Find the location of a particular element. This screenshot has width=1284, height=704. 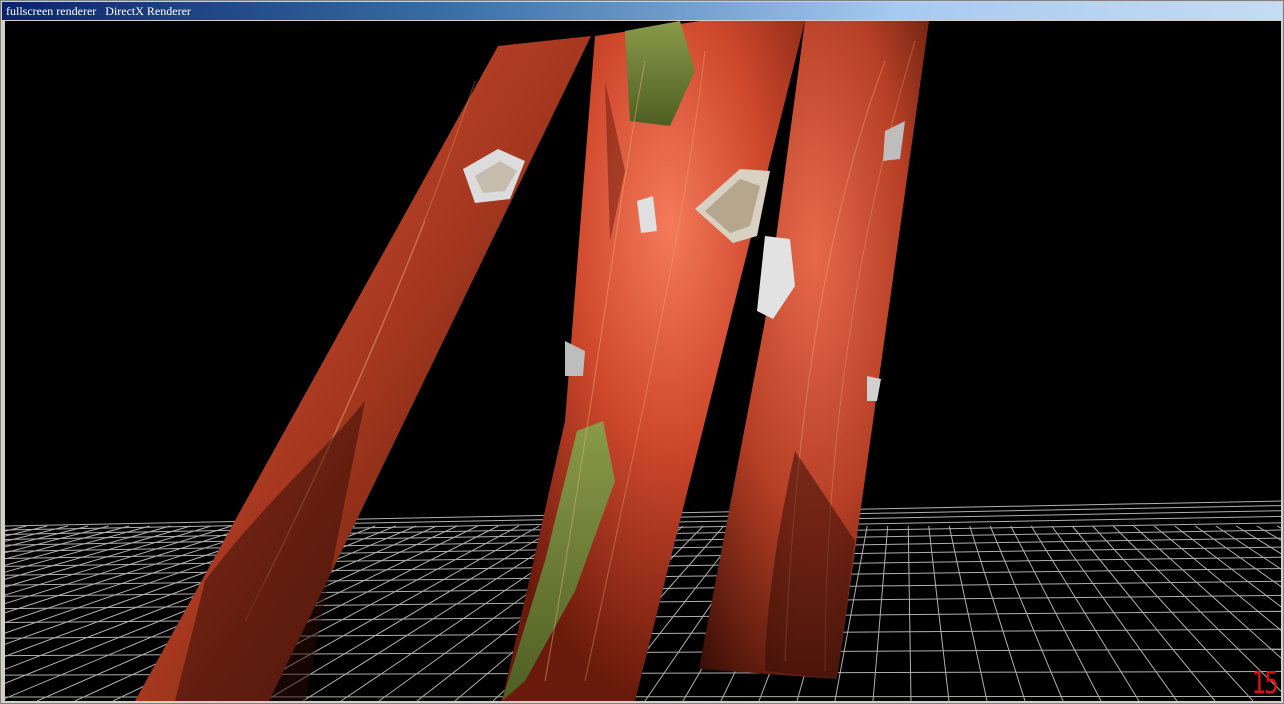

title-bar: fullscreen renderer DirectX Renderer is located at coordinates (642, 11).